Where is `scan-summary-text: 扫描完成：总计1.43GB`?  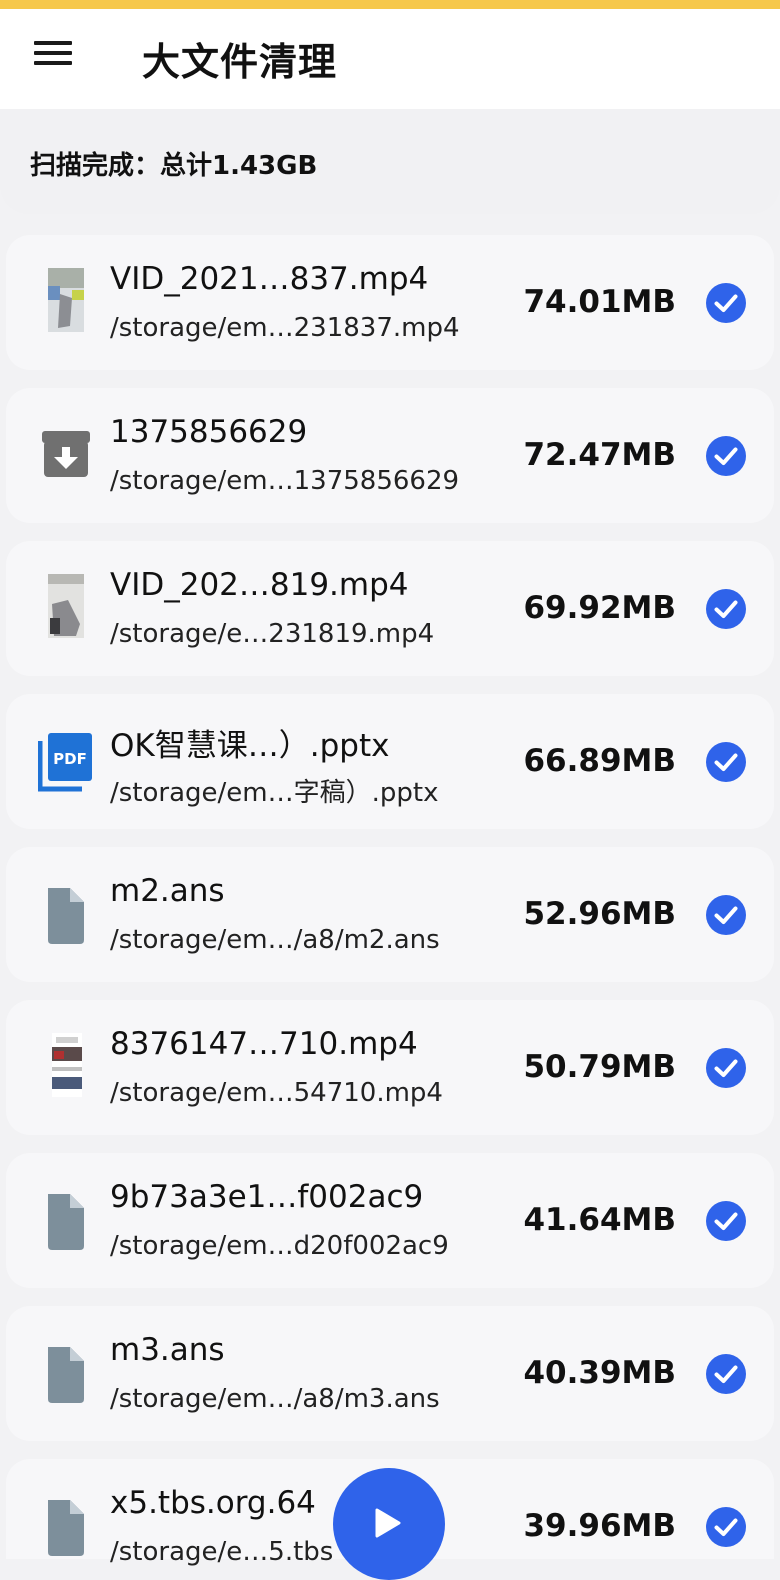
scan-summary-text: 扫描完成：总计1.43GB is located at coordinates (174, 166).